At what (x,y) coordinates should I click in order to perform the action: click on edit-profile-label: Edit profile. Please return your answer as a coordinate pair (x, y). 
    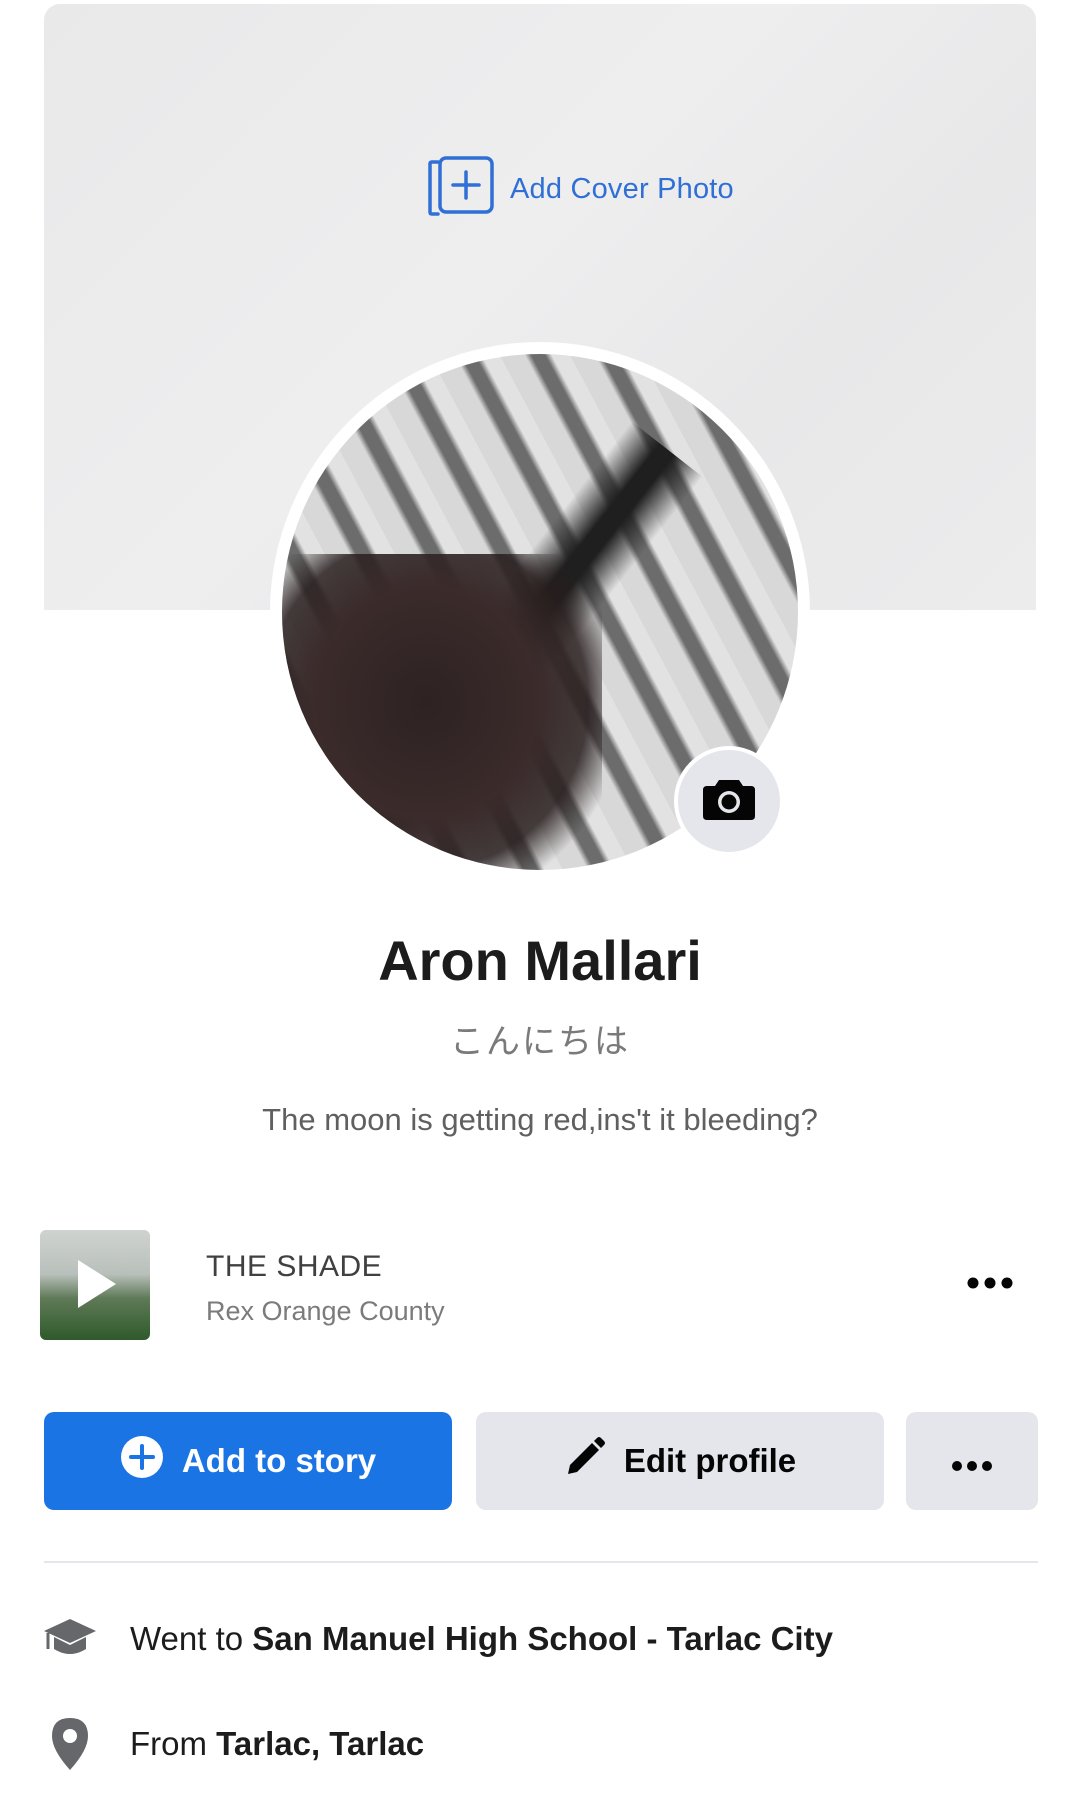
    Looking at the image, I should click on (710, 1460).